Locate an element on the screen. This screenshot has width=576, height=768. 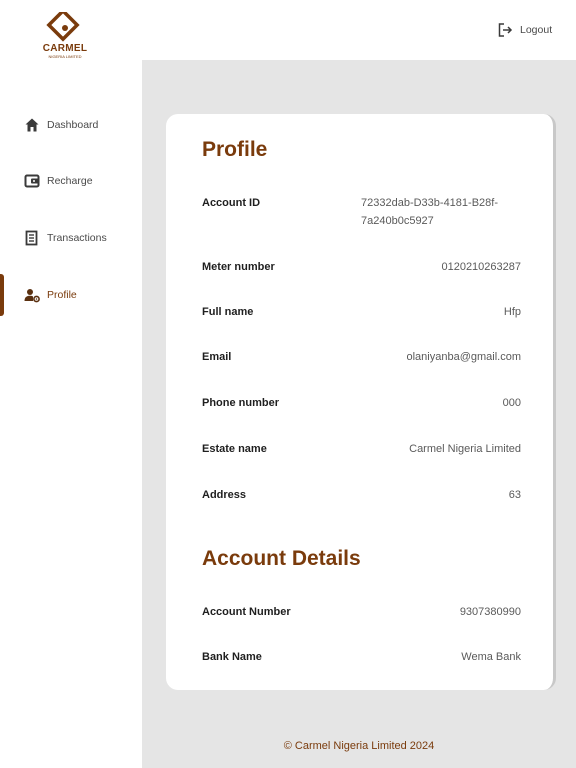
field-address: Address 63 is located at coordinates (361, 495).